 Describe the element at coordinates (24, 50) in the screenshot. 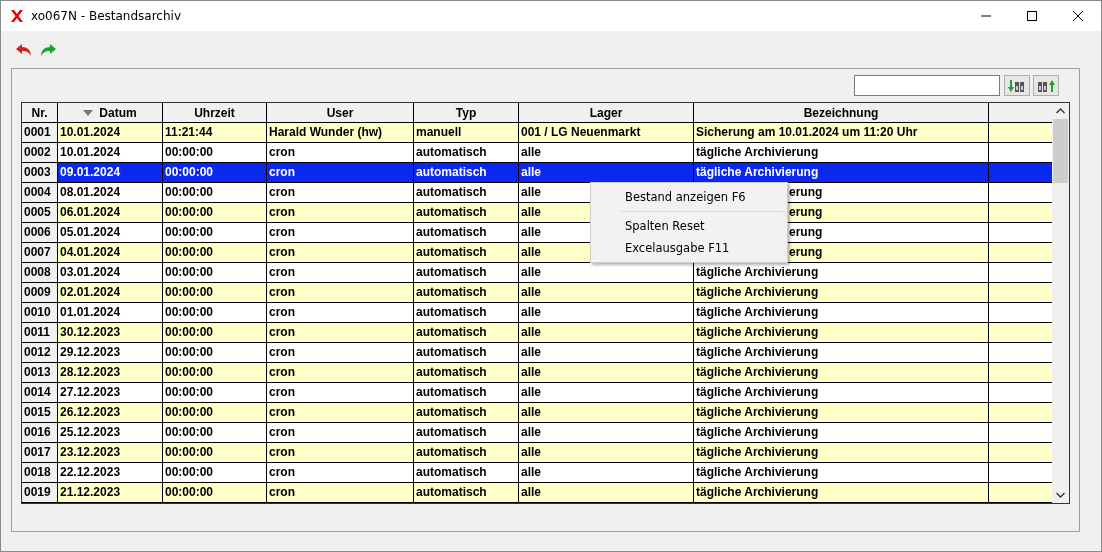

I see `undo-icon` at that location.